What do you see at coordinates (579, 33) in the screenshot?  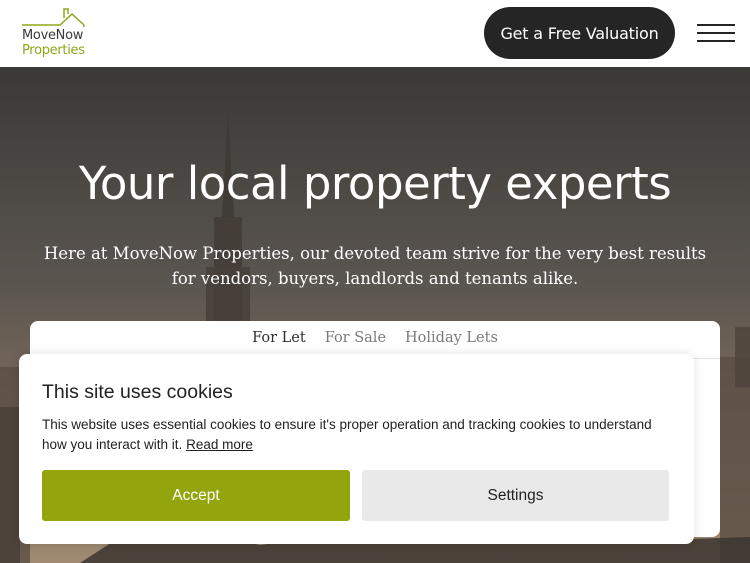 I see `free-valuation-button: Get a Free Valuation` at bounding box center [579, 33].